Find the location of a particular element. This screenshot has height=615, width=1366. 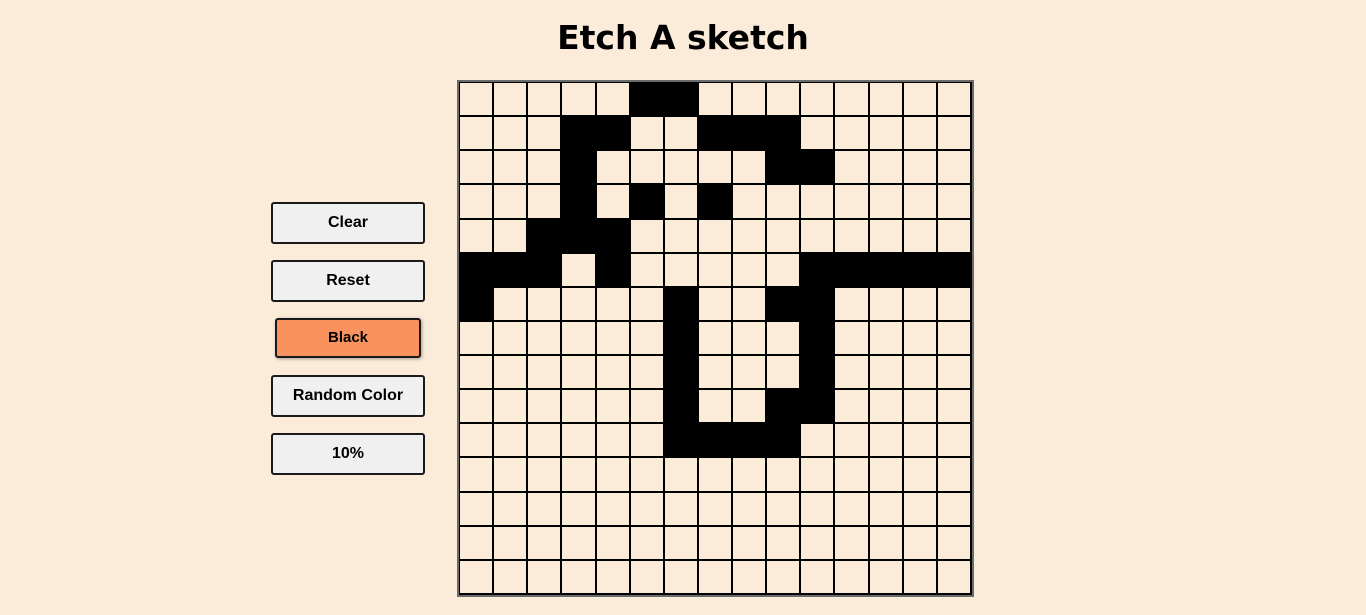

black-button: Black is located at coordinates (348, 338).